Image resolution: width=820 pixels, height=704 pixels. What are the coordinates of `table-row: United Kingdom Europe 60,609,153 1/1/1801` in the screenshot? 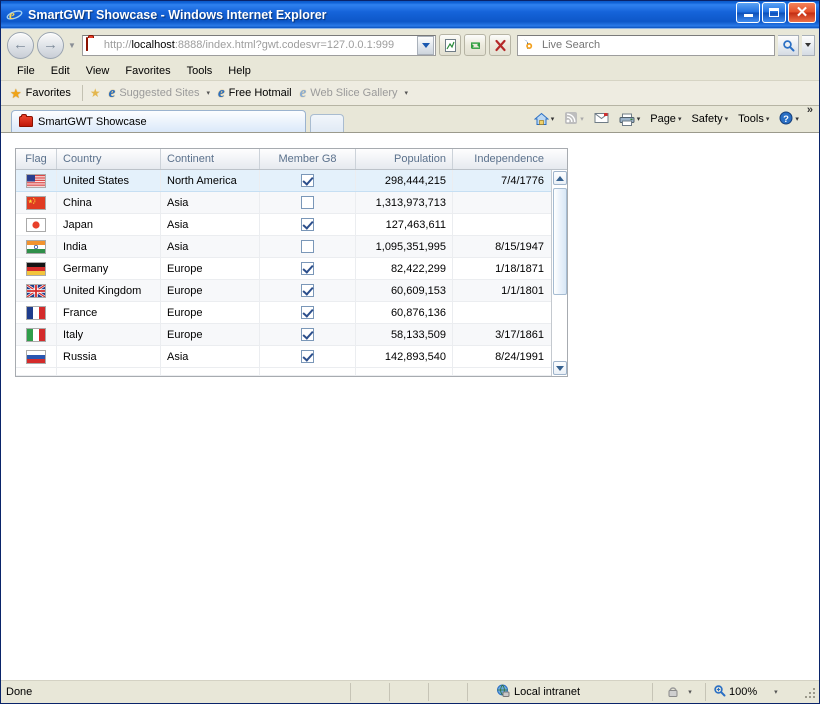 It's located at (291, 291).